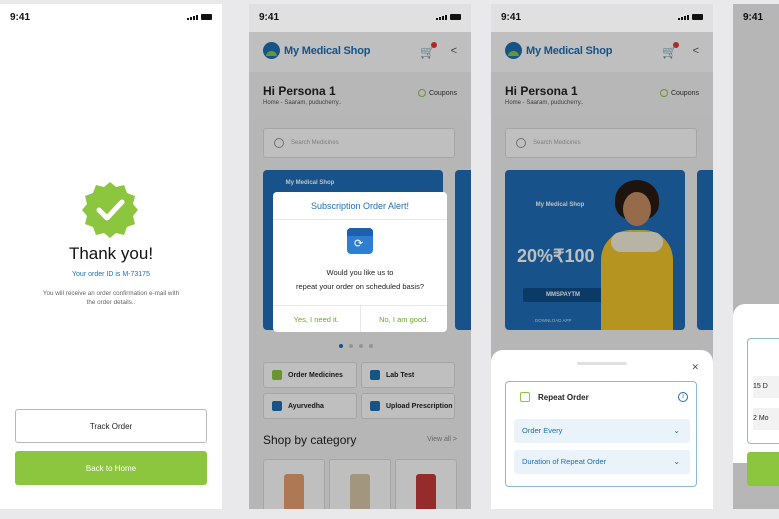 This screenshot has width=779, height=519. Describe the element at coordinates (316, 319) in the screenshot. I see `yes-button: Yes, I need it.` at that location.